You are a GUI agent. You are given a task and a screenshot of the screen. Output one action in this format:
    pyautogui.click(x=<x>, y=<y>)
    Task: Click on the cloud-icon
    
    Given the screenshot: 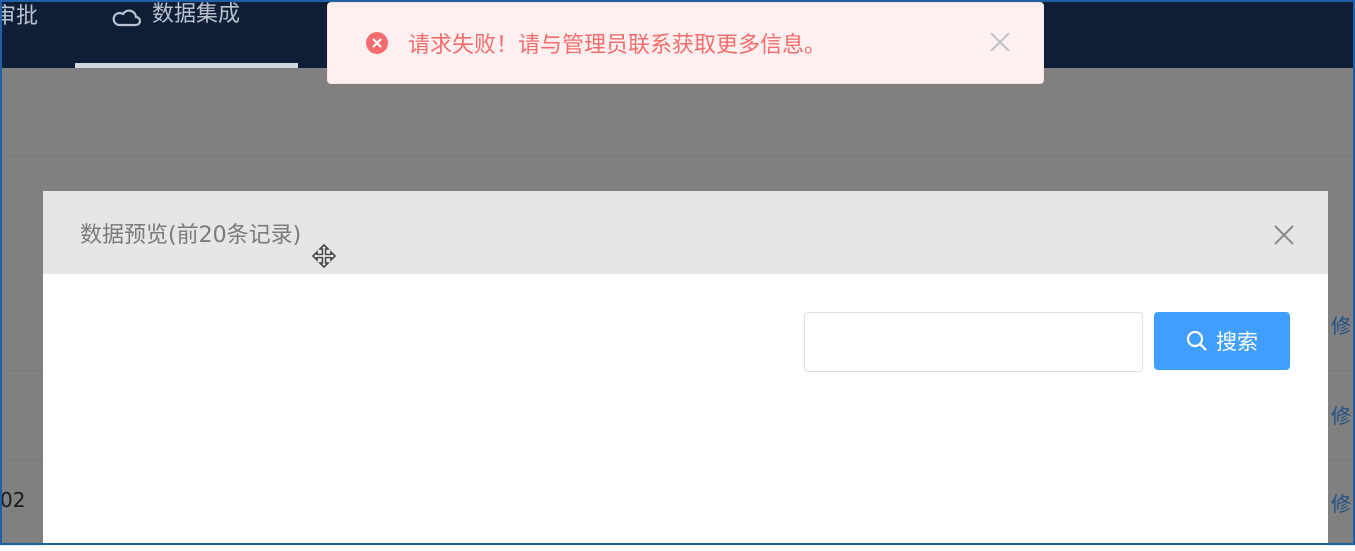 What is the action you would take?
    pyautogui.click(x=127, y=23)
    